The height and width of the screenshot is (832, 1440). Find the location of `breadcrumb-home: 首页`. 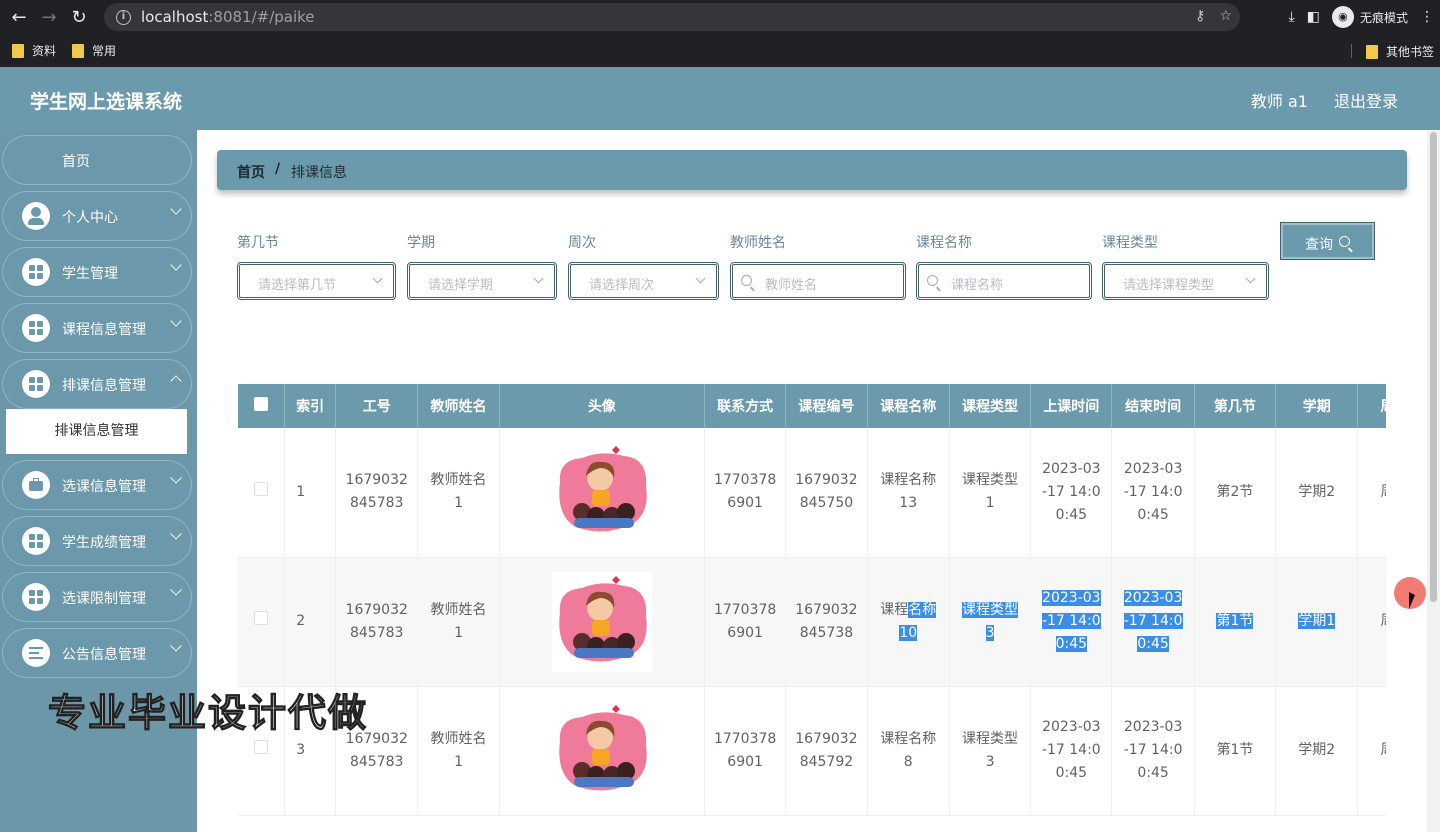

breadcrumb-home: 首页 is located at coordinates (251, 172).